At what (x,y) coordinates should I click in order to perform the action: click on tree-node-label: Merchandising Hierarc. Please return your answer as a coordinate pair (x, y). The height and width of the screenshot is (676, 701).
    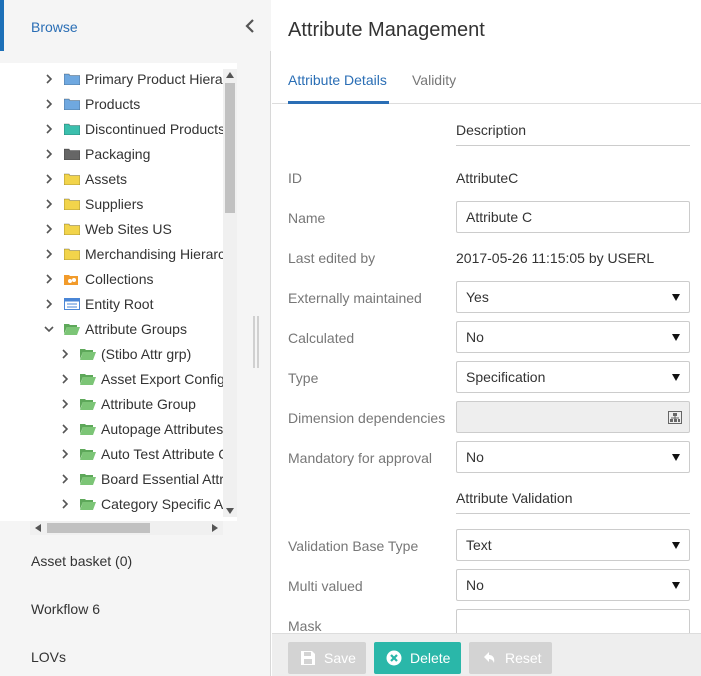
    Looking at the image, I should click on (155, 254).